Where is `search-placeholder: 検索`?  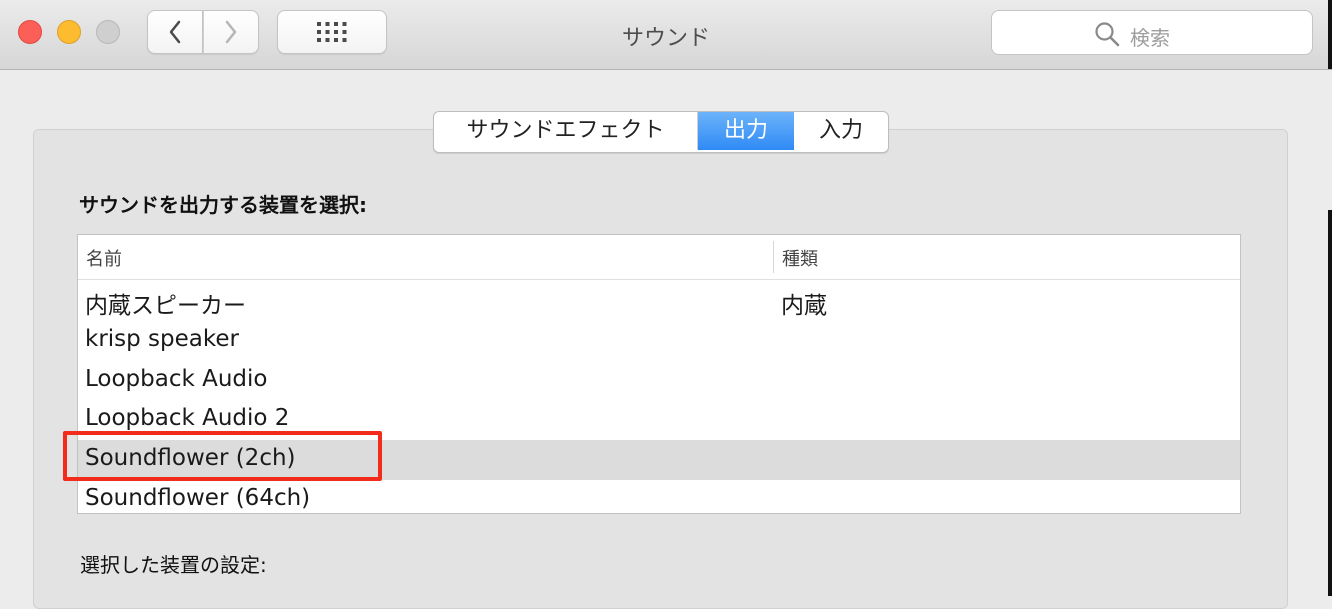
search-placeholder: 検索 is located at coordinates (1150, 38).